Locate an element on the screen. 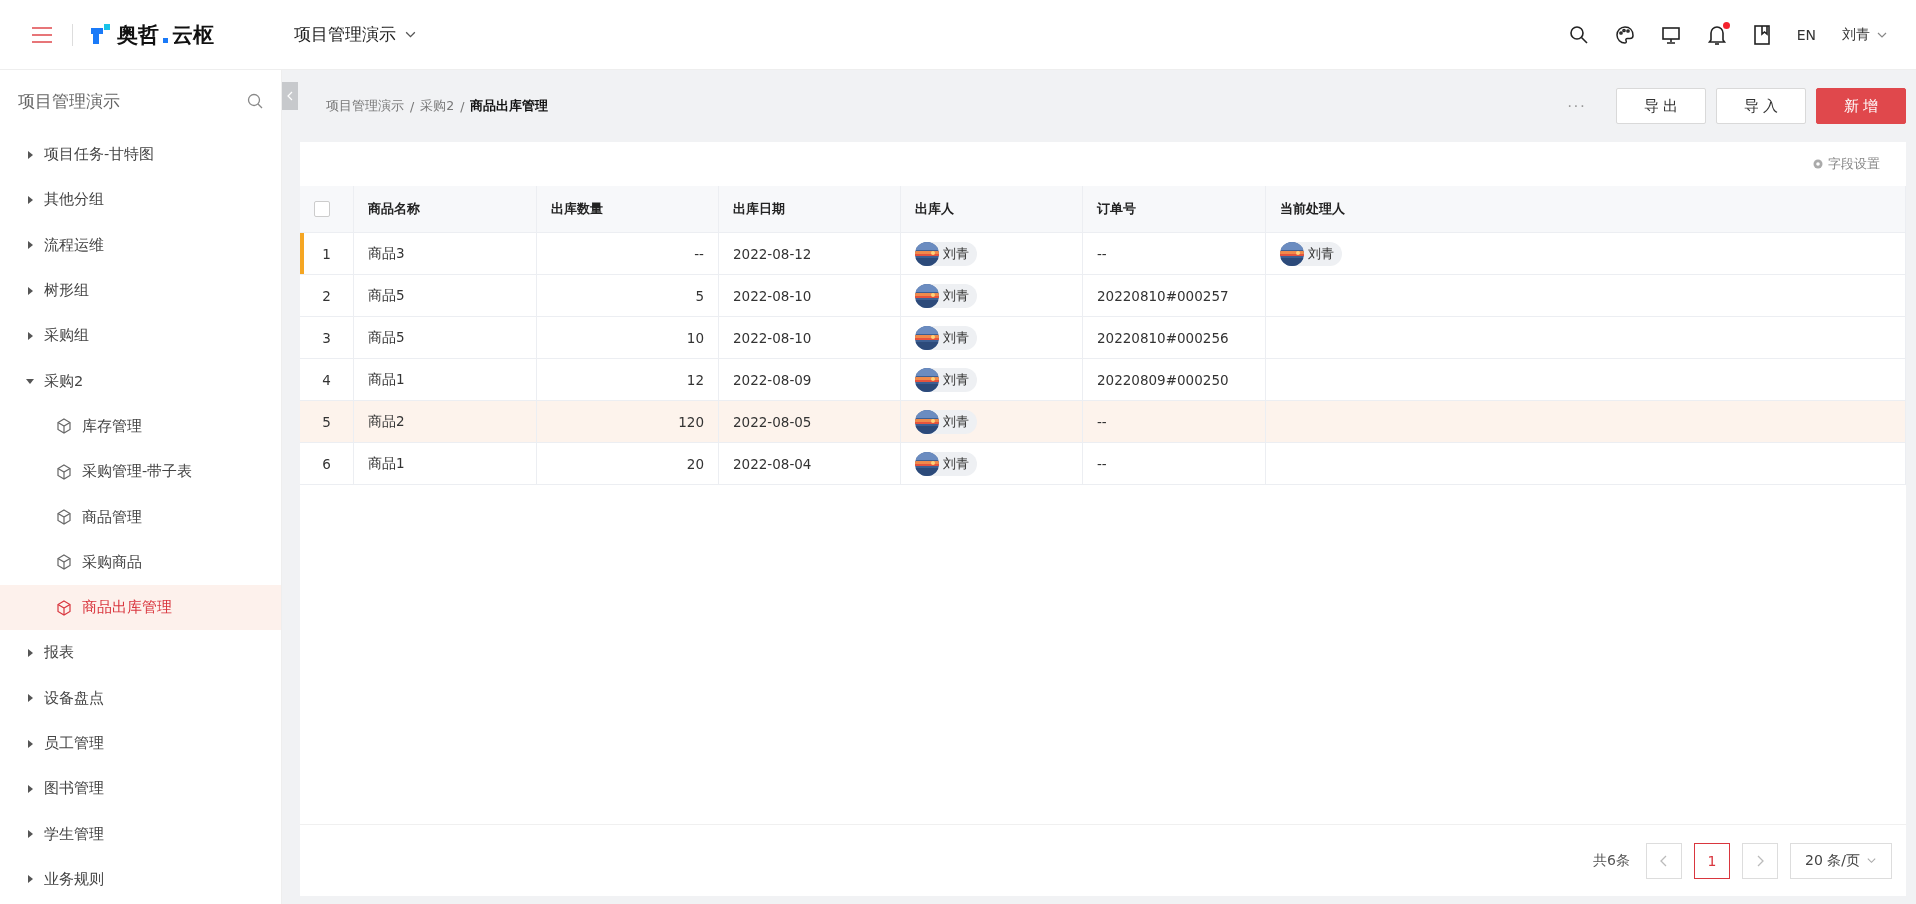 This screenshot has width=1916, height=904. column-header: 订单号 is located at coordinates (1174, 209).